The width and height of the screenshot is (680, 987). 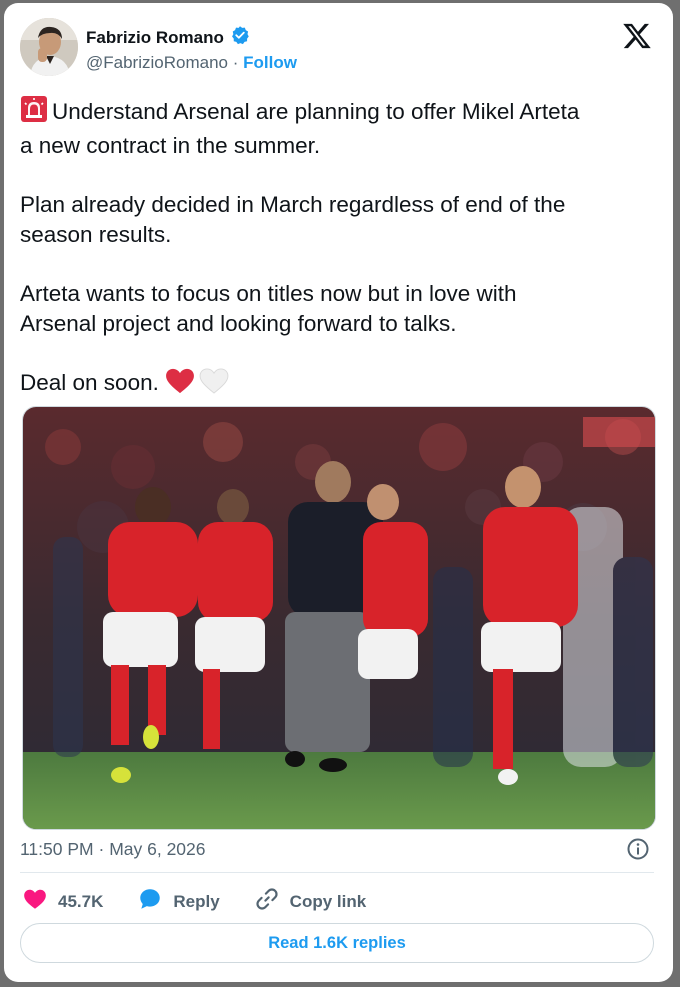 What do you see at coordinates (157, 849) in the screenshot?
I see `tweet-date: May 6, 2026` at bounding box center [157, 849].